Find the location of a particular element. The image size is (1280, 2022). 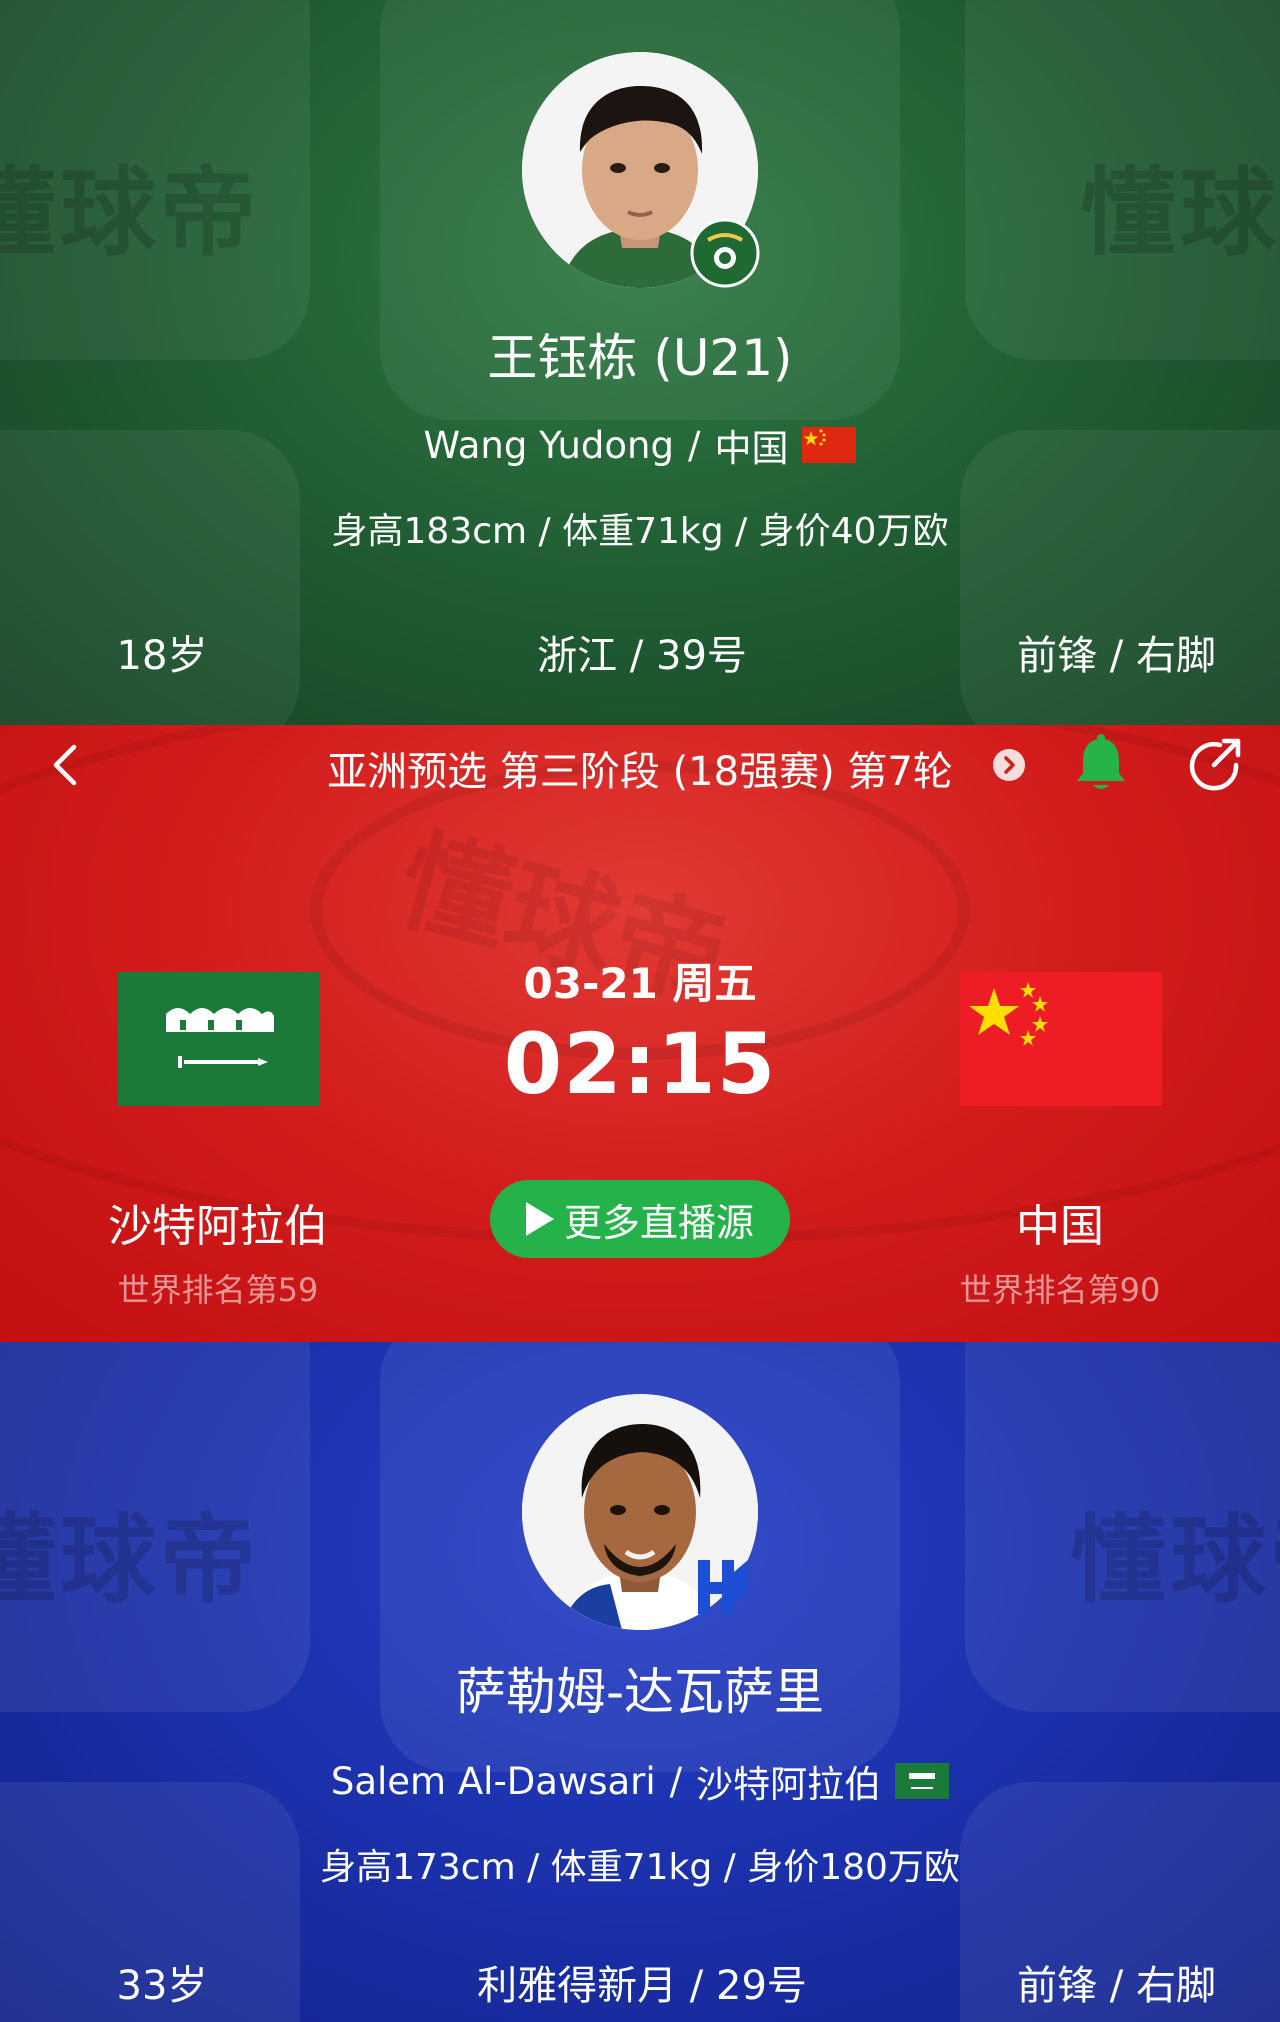

away-team-name: 中国 is located at coordinates (1060, 1222).